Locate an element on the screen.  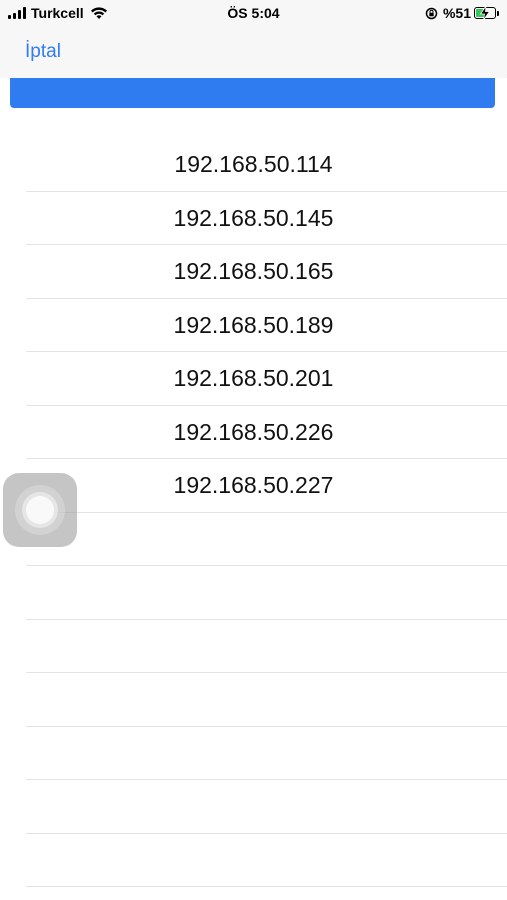
status-right: %51 is located at coordinates (462, 13).